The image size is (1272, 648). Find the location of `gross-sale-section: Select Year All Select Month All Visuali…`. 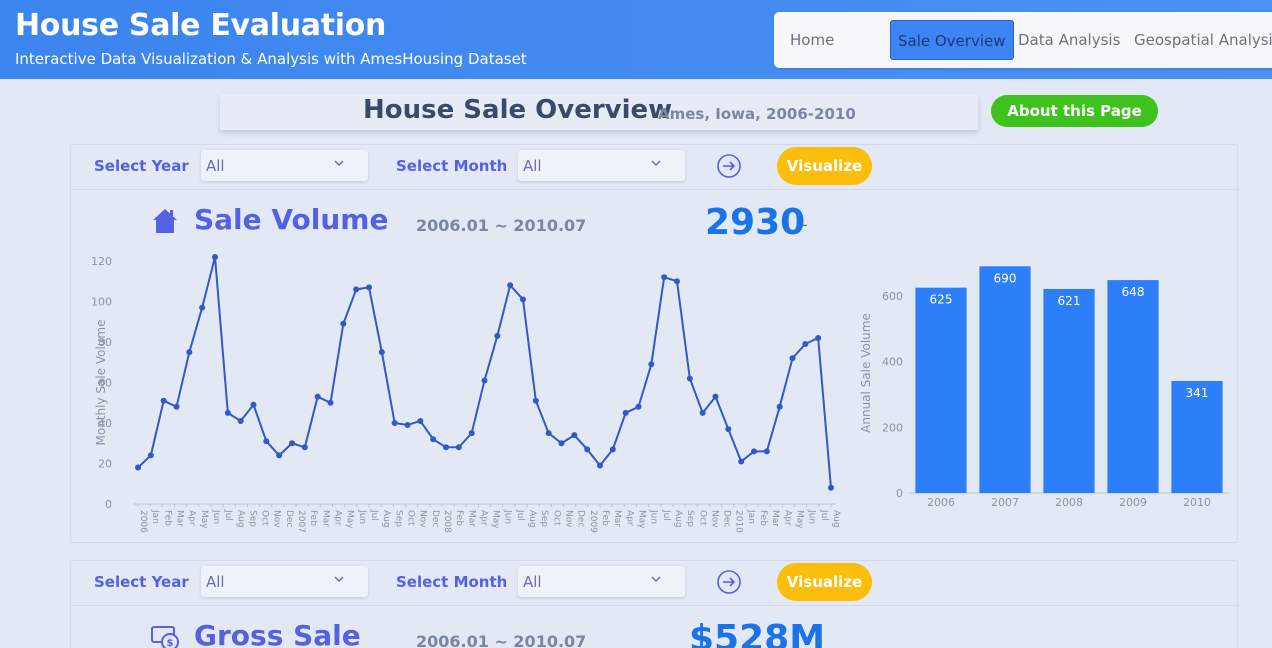

gross-sale-section: Select Year All Select Month All Visuali… is located at coordinates (654, 604).